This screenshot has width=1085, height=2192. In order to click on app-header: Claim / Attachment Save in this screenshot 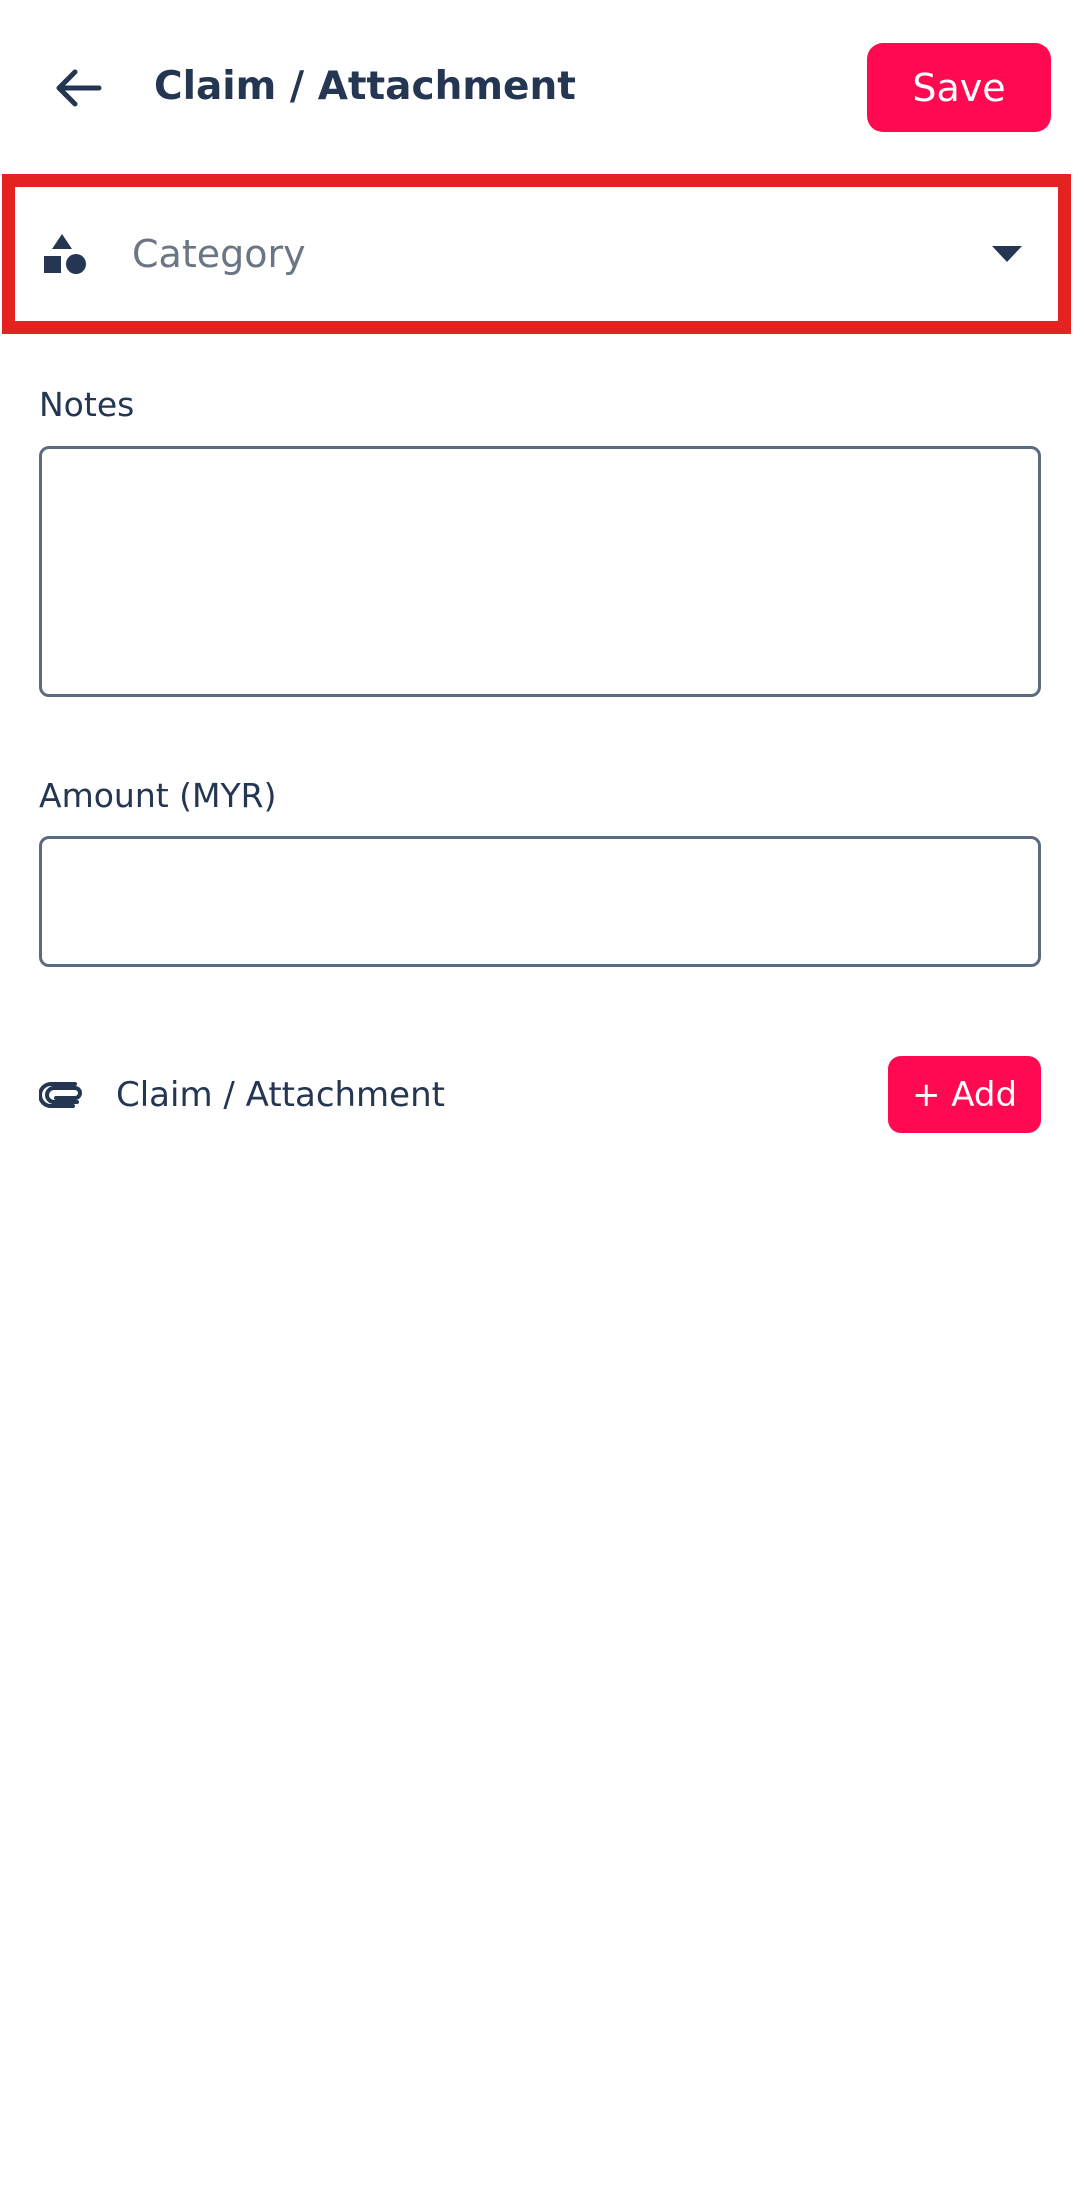, I will do `click(542, 85)`.